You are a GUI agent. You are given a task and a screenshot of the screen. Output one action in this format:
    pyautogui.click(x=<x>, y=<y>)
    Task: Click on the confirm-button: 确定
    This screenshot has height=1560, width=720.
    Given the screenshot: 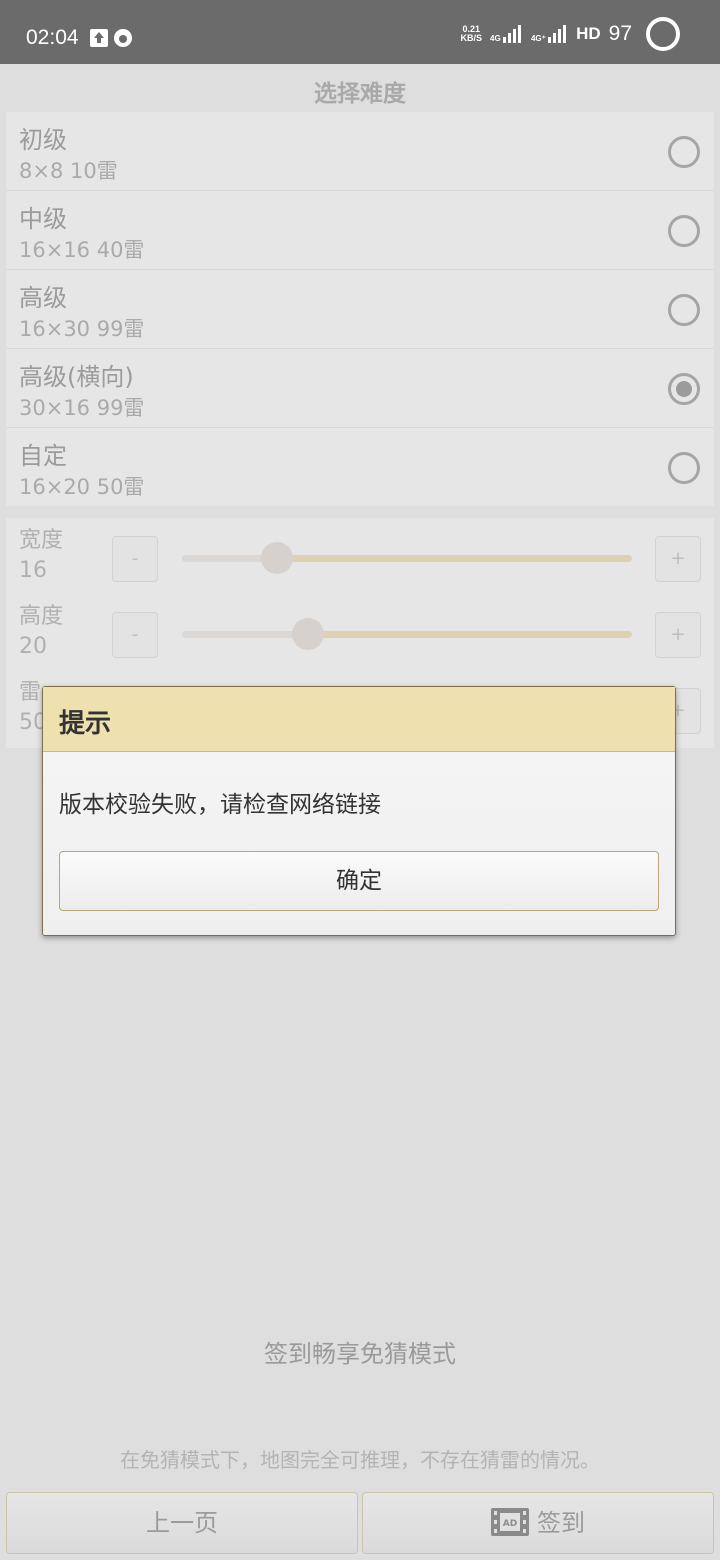 What is the action you would take?
    pyautogui.click(x=359, y=881)
    